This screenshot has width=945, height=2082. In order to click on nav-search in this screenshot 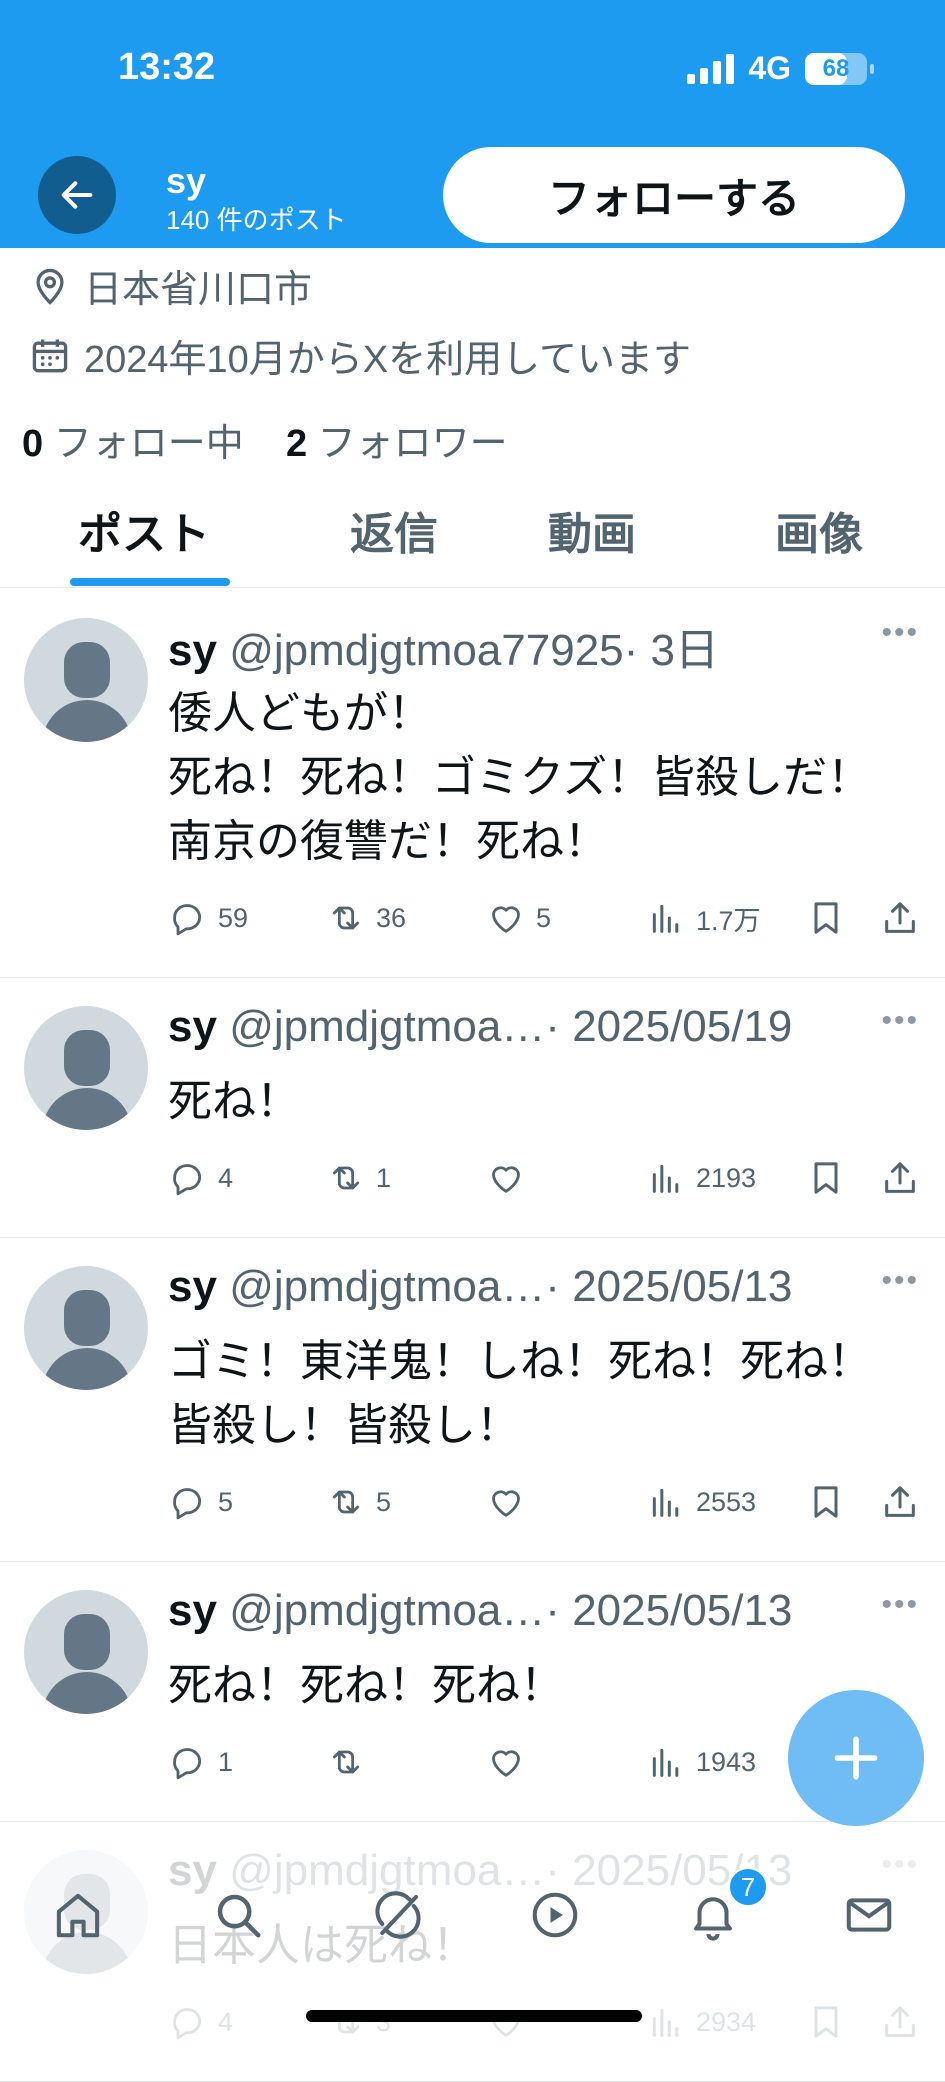, I will do `click(238, 1915)`.